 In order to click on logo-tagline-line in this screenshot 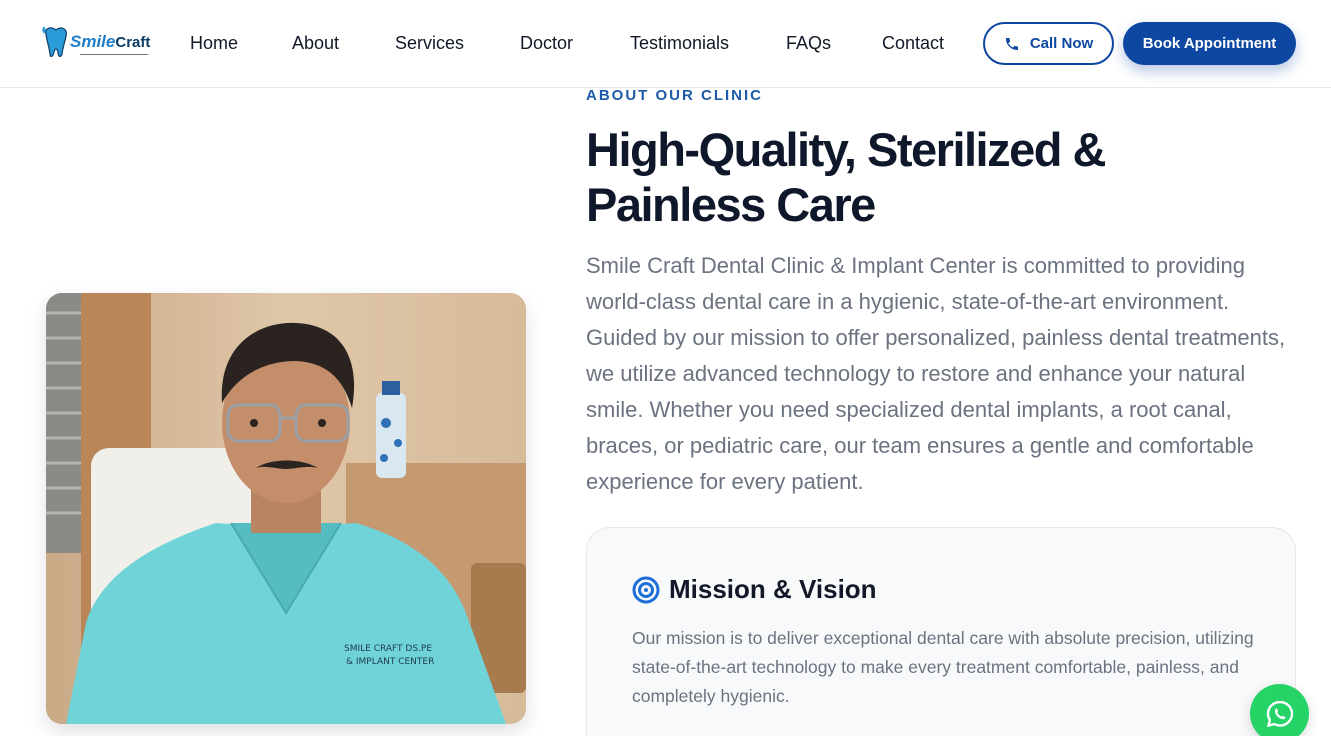, I will do `click(114, 55)`.